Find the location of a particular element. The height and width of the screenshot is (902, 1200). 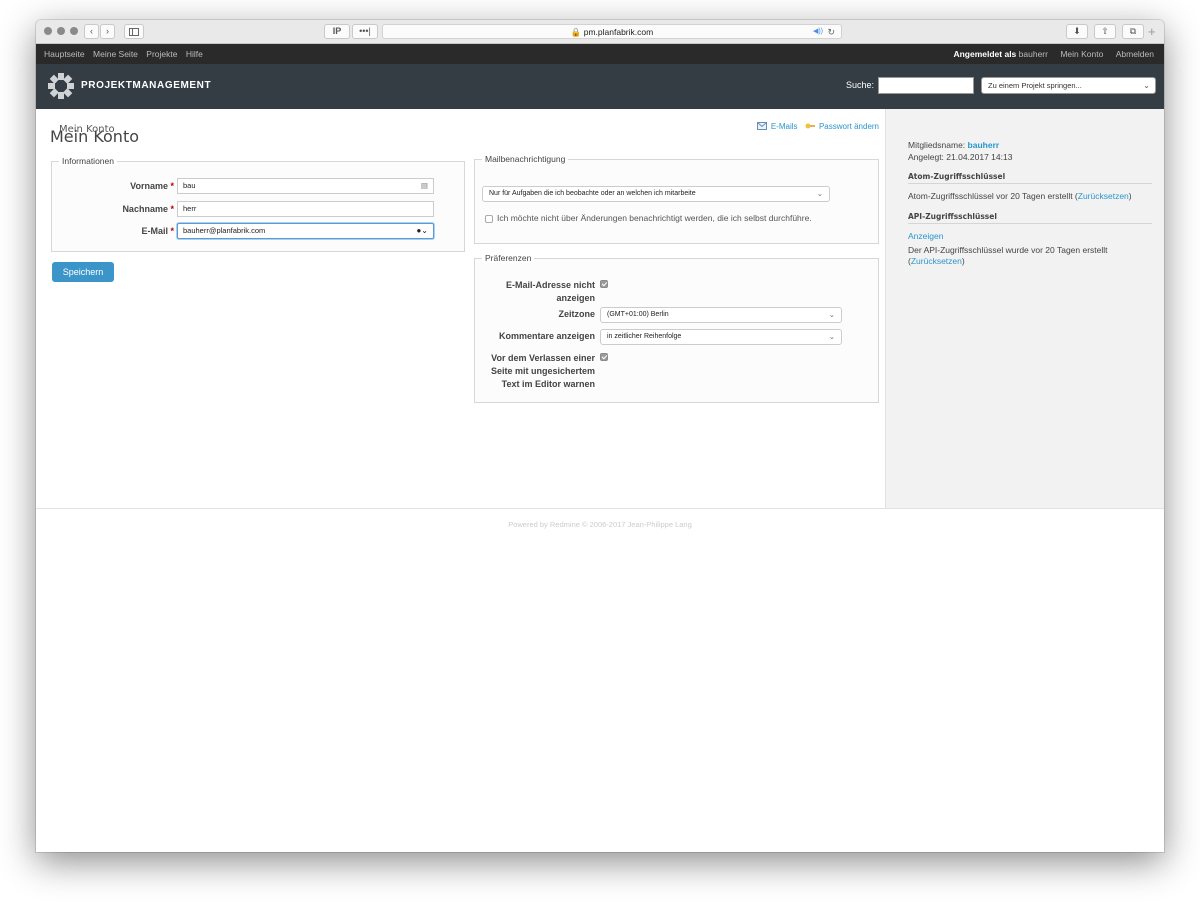

firstname-label-text: Vorname is located at coordinates (149, 186).